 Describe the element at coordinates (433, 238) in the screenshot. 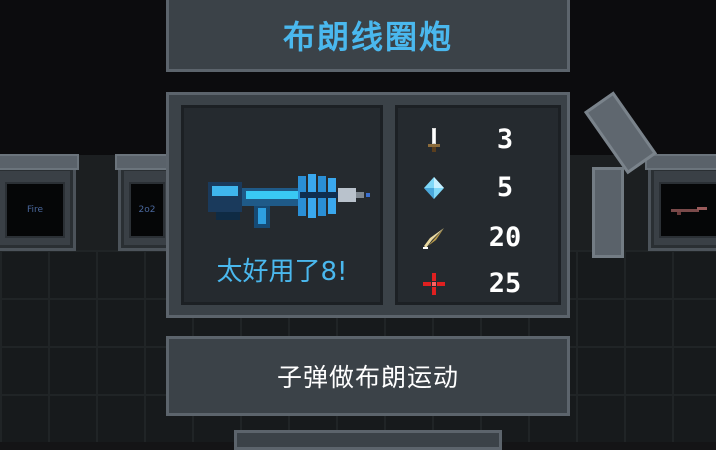

I see `feather-icon` at that location.